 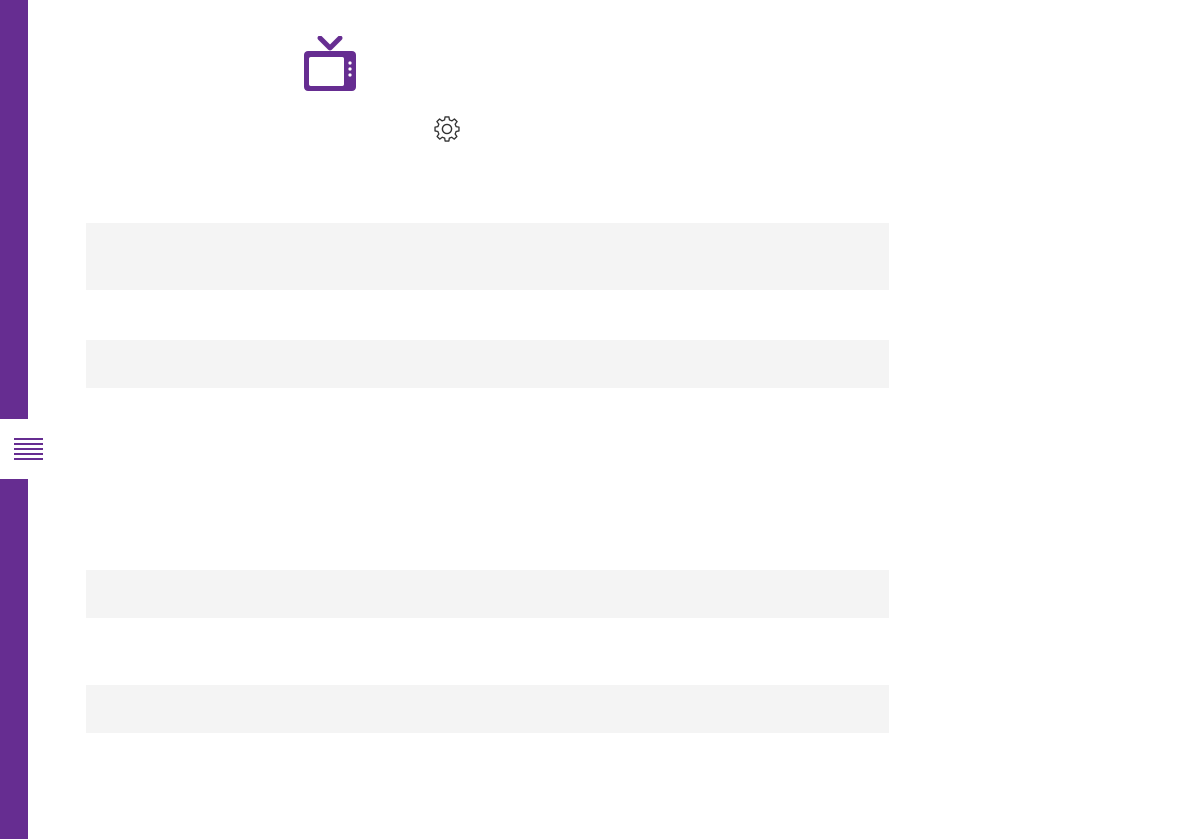 I want to click on gear-icon, so click(x=447, y=129).